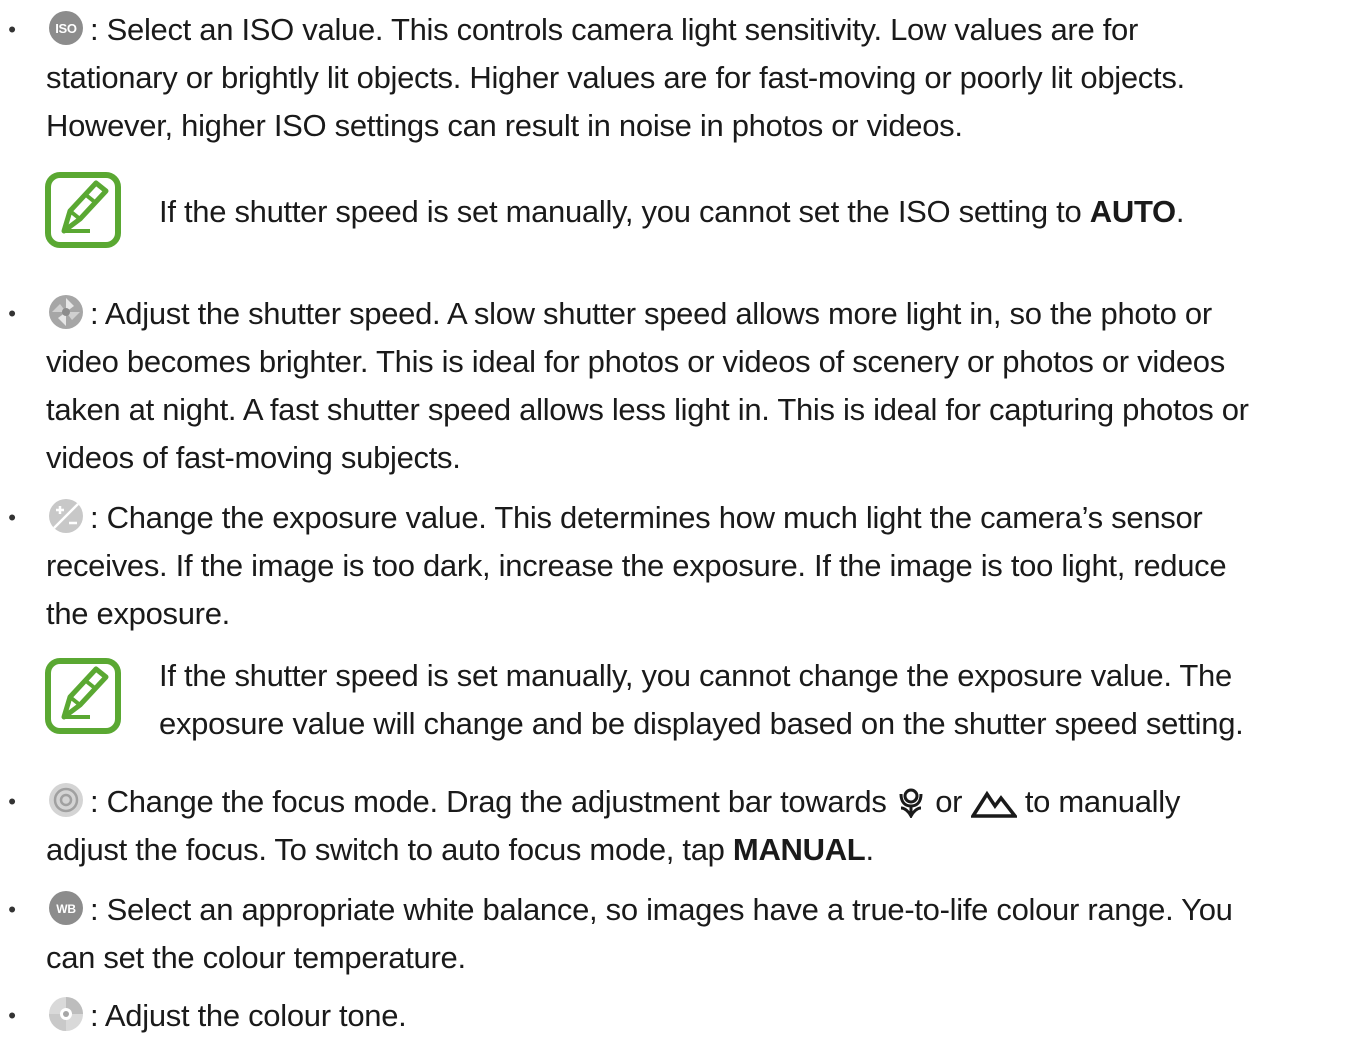  Describe the element at coordinates (66, 800) in the screenshot. I see `focus-icon` at that location.